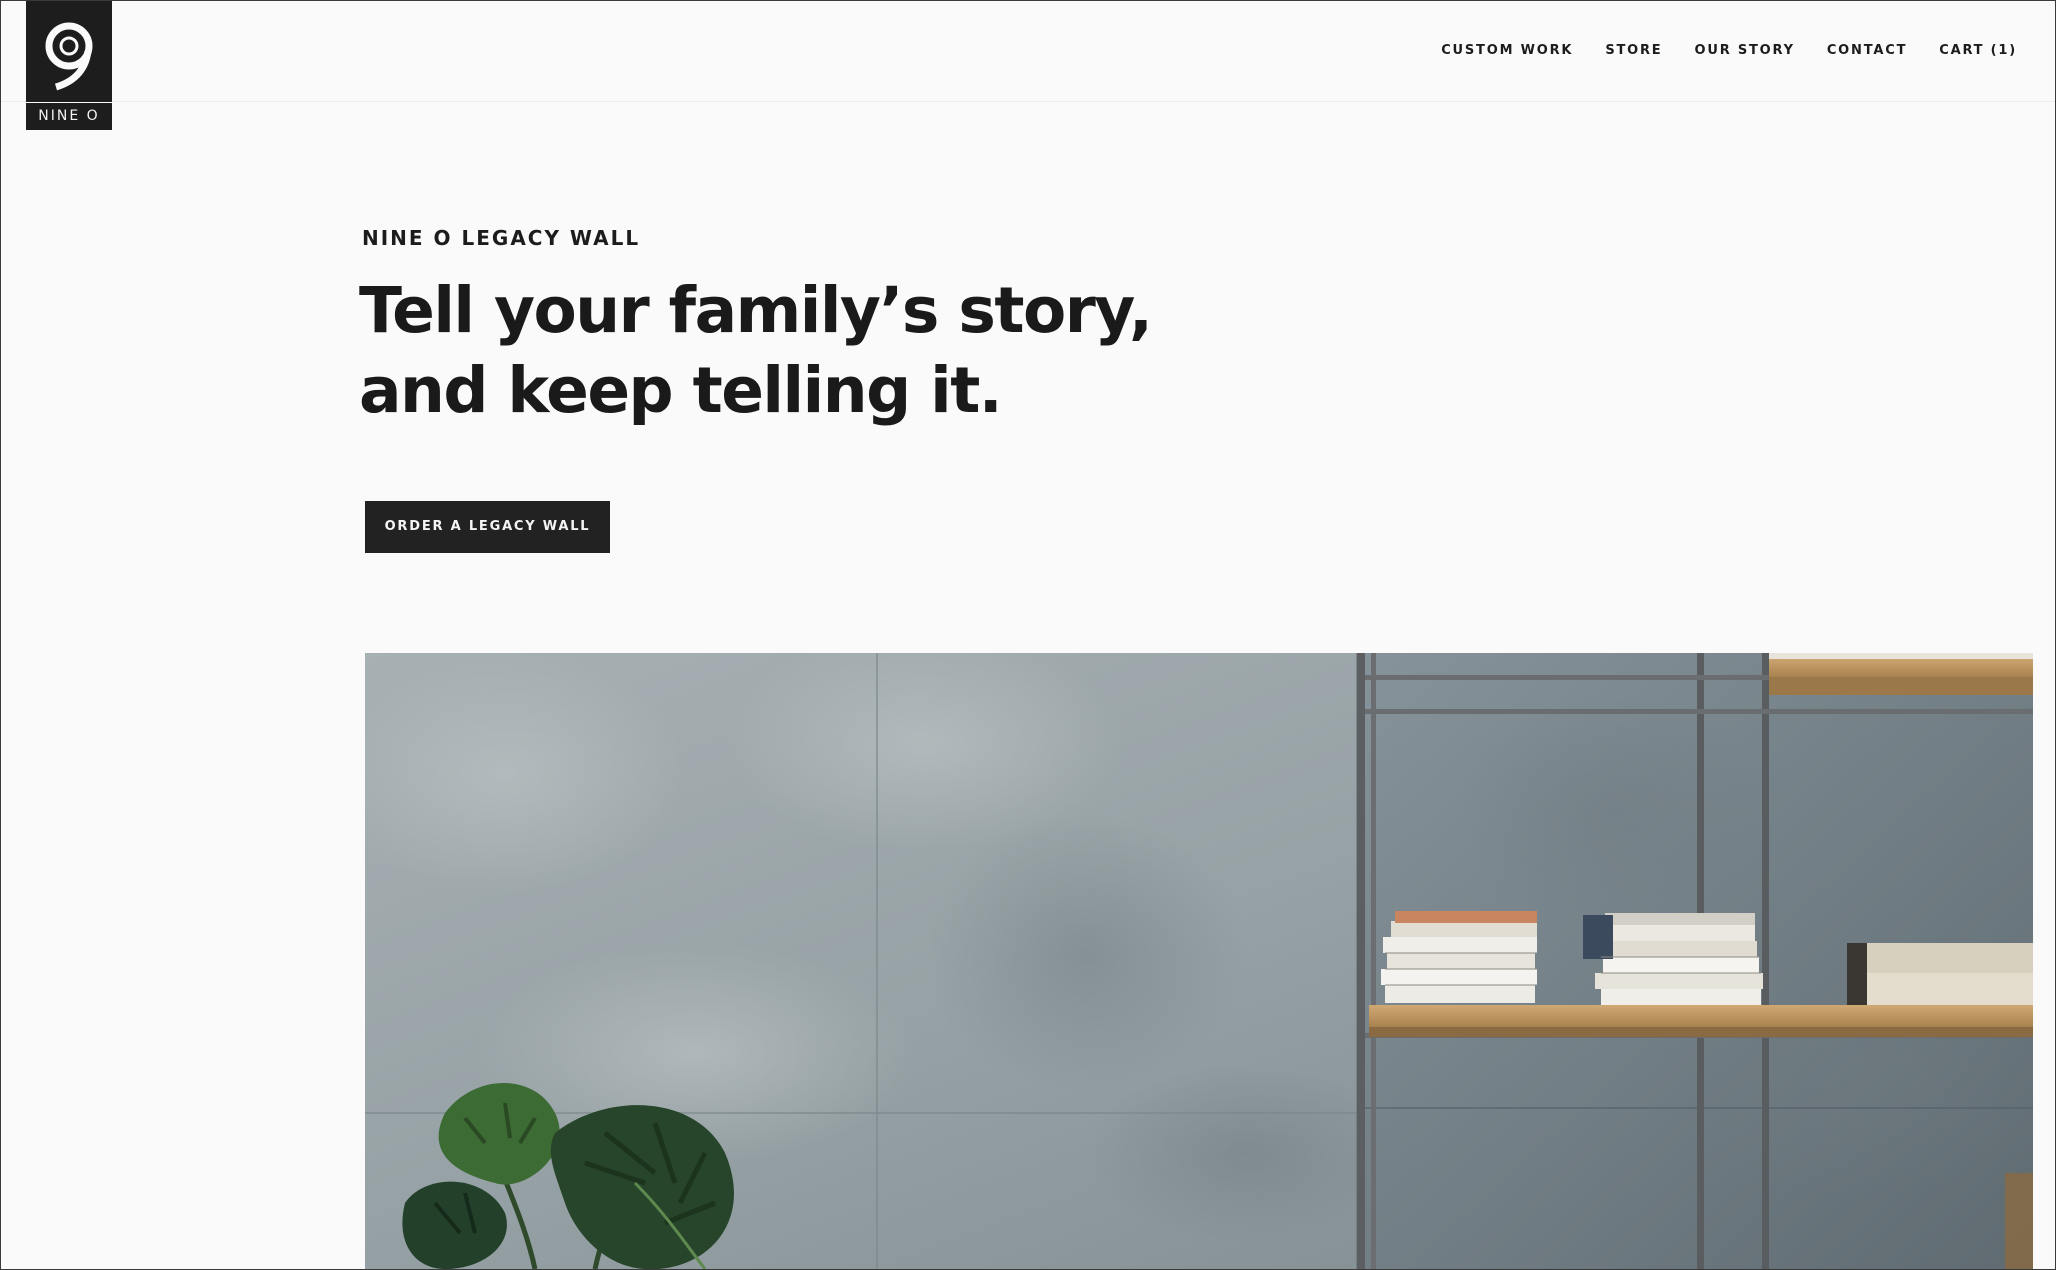  I want to click on nav-item-custom-work: CUSTOM WORK, so click(1507, 51).